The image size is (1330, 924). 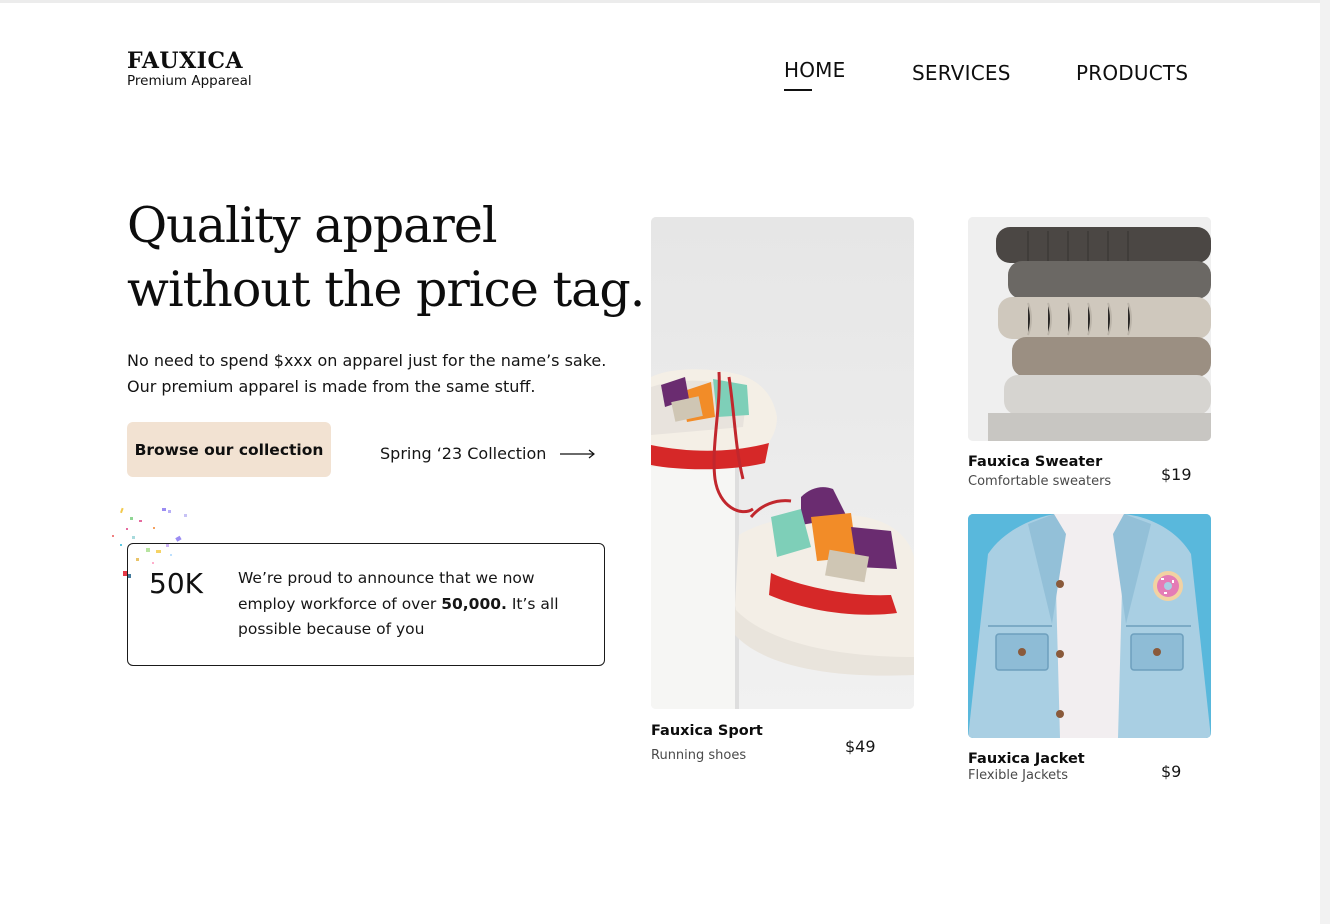 I want to click on denim-jacket-photo, so click(x=1089, y=626).